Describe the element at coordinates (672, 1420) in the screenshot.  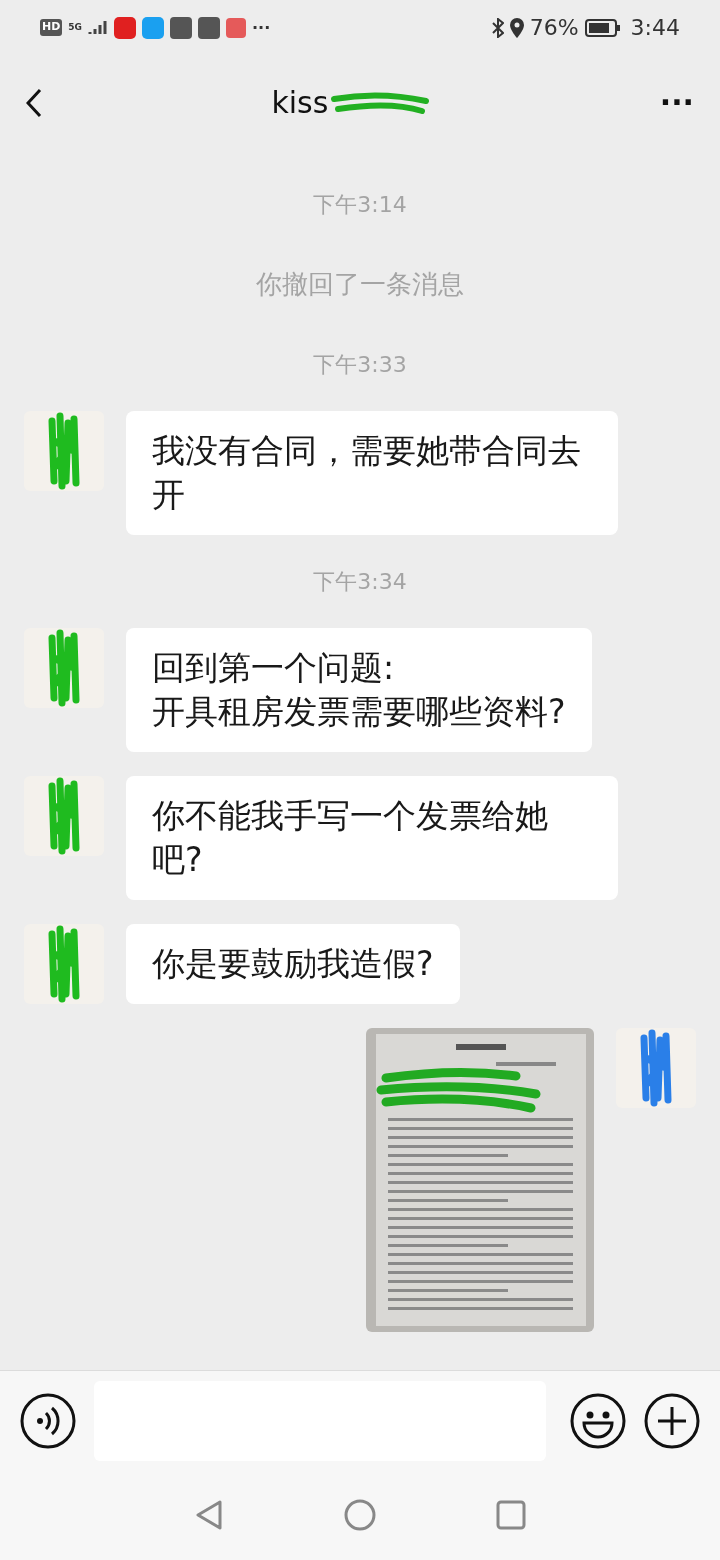
I see `add-icon` at that location.